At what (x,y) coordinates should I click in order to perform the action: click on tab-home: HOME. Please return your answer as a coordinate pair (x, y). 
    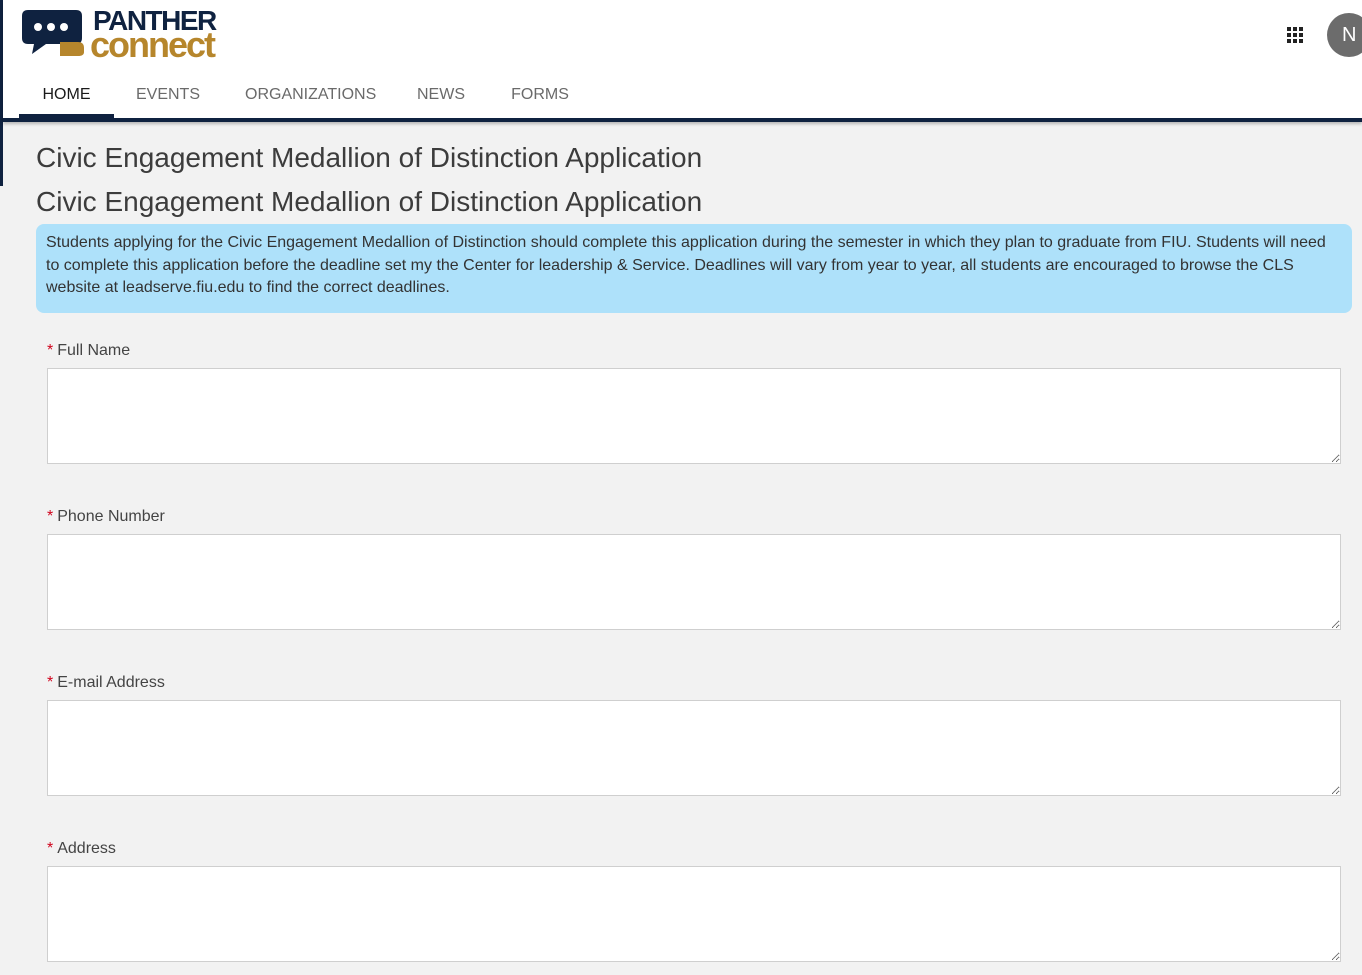
    Looking at the image, I should click on (66, 95).